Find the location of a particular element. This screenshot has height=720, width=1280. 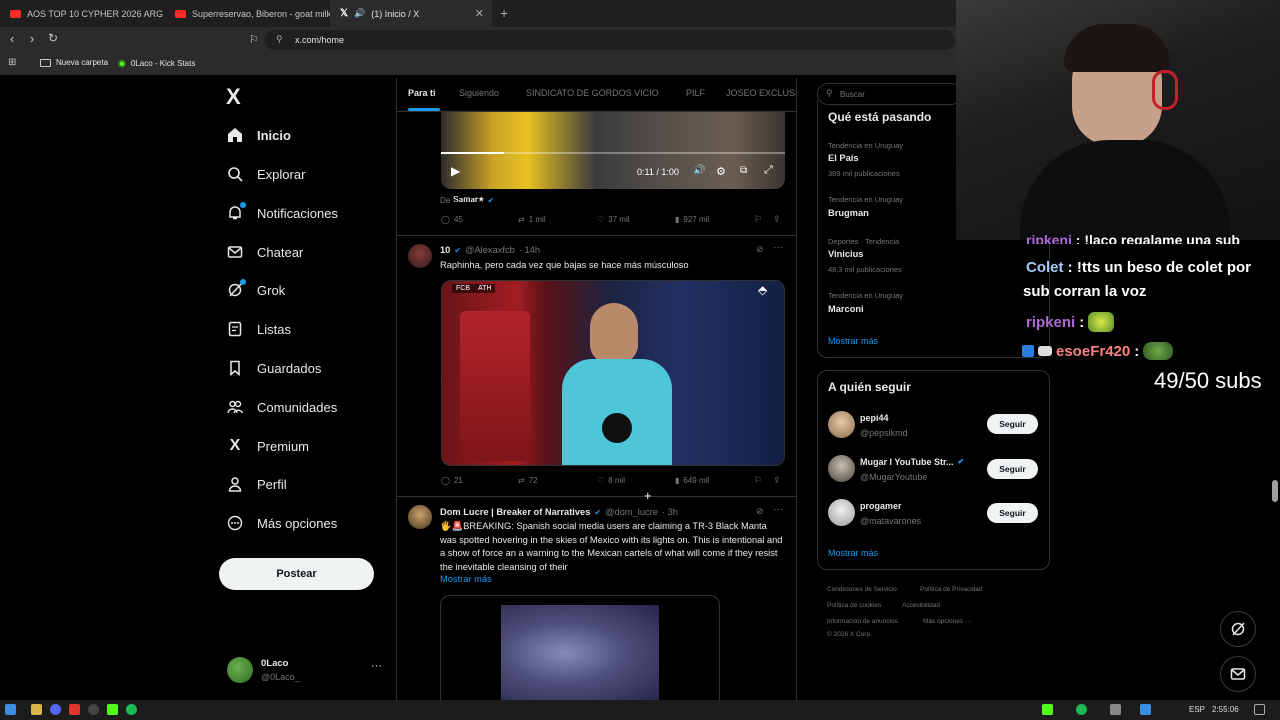

nav-lists: Listas is located at coordinates (259, 329).